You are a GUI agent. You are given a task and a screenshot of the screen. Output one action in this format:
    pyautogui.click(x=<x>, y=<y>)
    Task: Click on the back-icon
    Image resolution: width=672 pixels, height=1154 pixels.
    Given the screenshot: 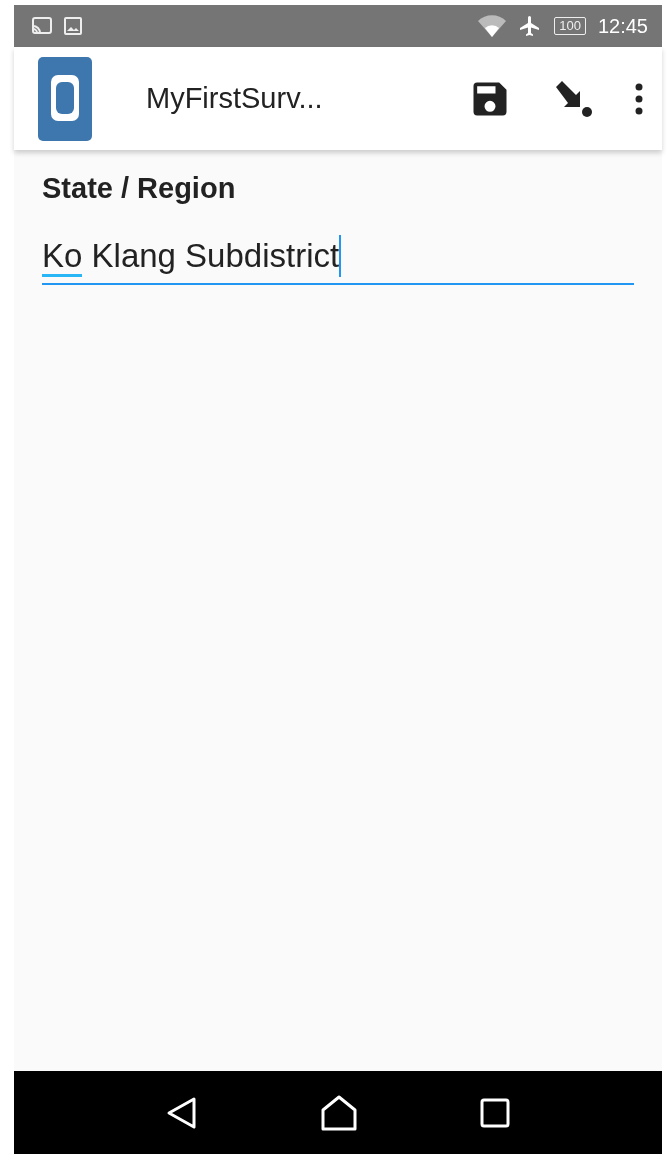 What is the action you would take?
    pyautogui.click(x=181, y=1112)
    